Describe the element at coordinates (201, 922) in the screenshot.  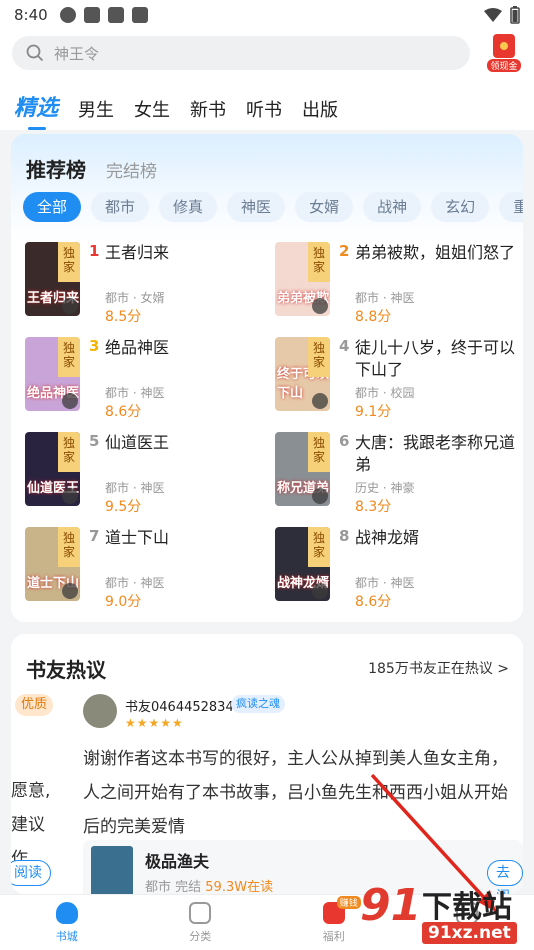
I see `nav-category: 分类` at that location.